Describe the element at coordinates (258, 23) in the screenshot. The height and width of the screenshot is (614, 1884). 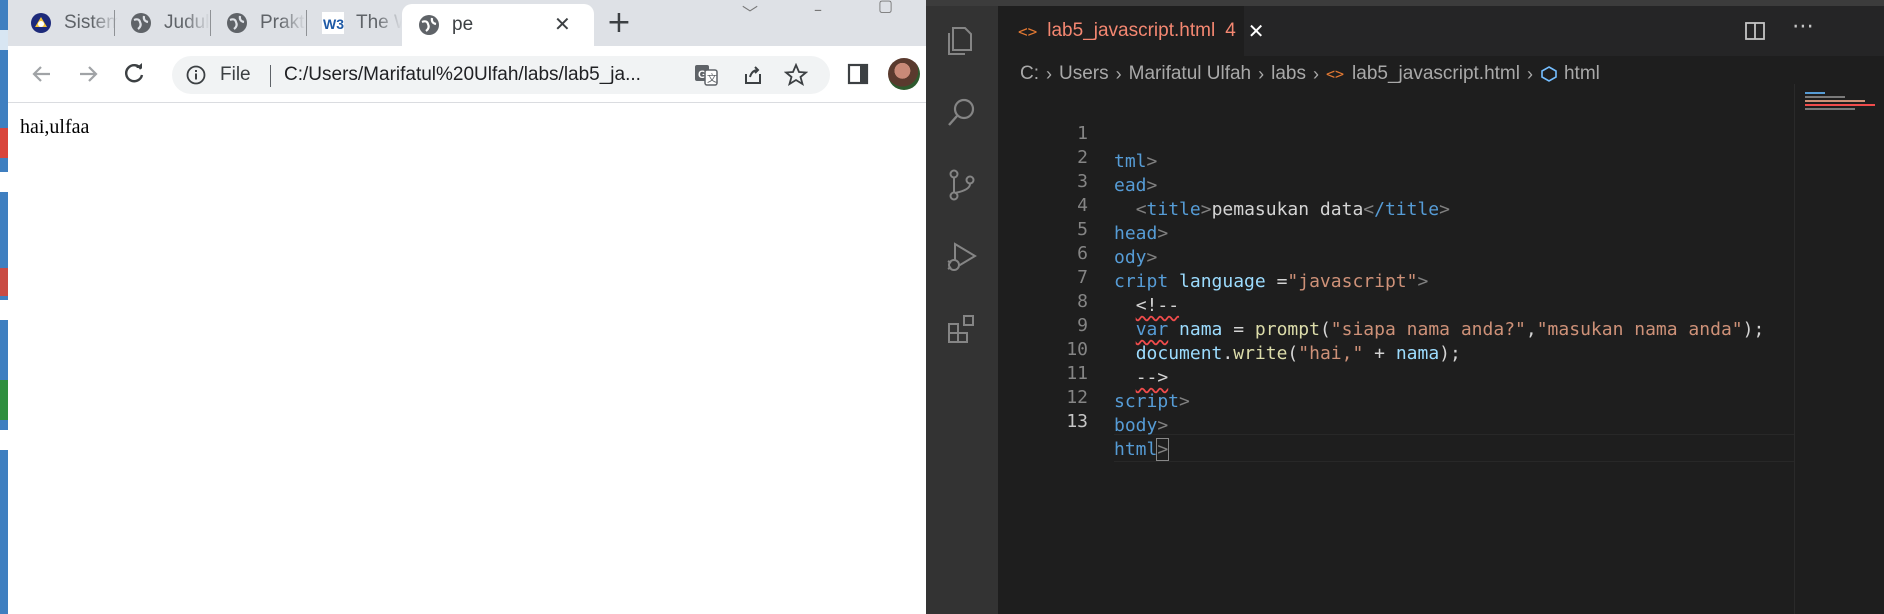
I see `browser-tab-praktik: Praktik` at that location.